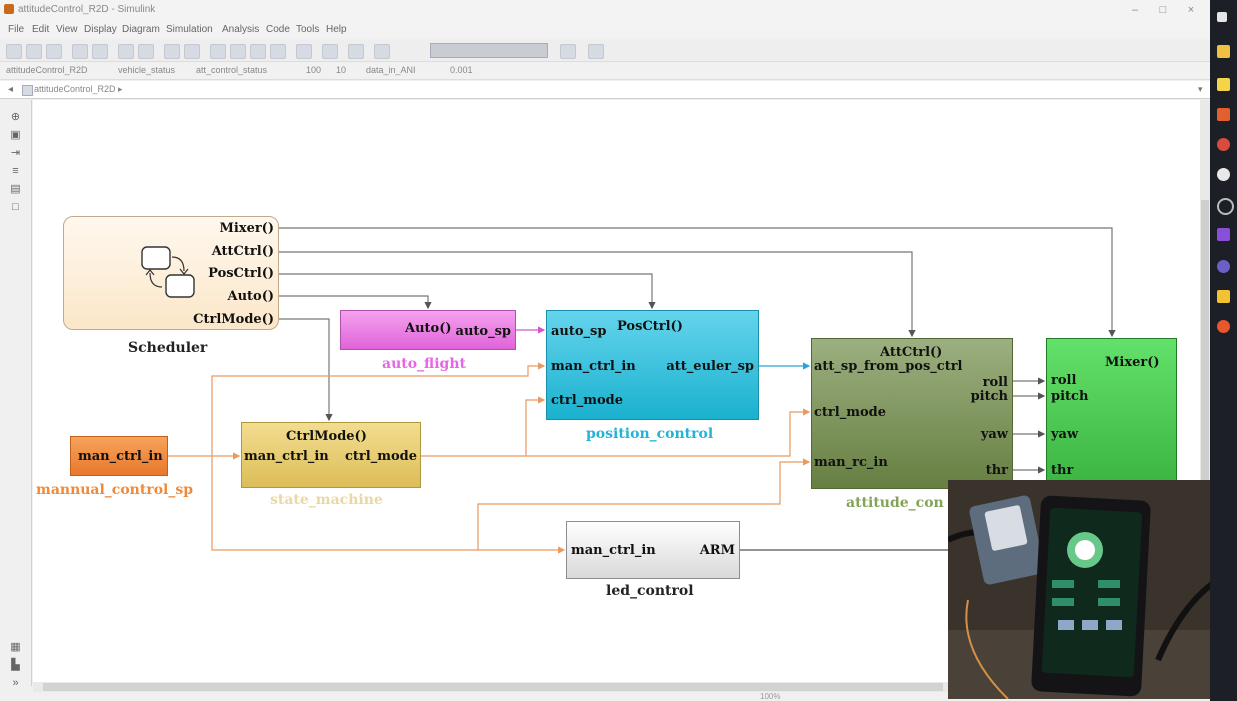 The height and width of the screenshot is (701, 1237). I want to click on position-control-label: position_control, so click(650, 434).